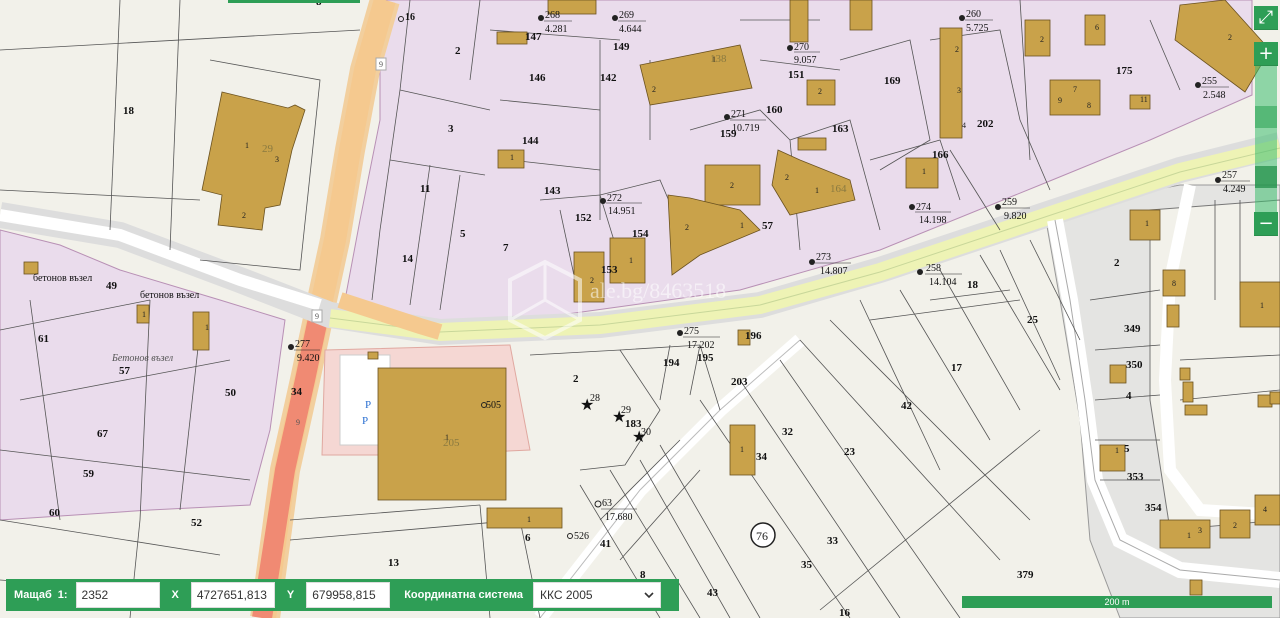 The width and height of the screenshot is (1280, 618). I want to click on parcel-label: 151, so click(796, 75).